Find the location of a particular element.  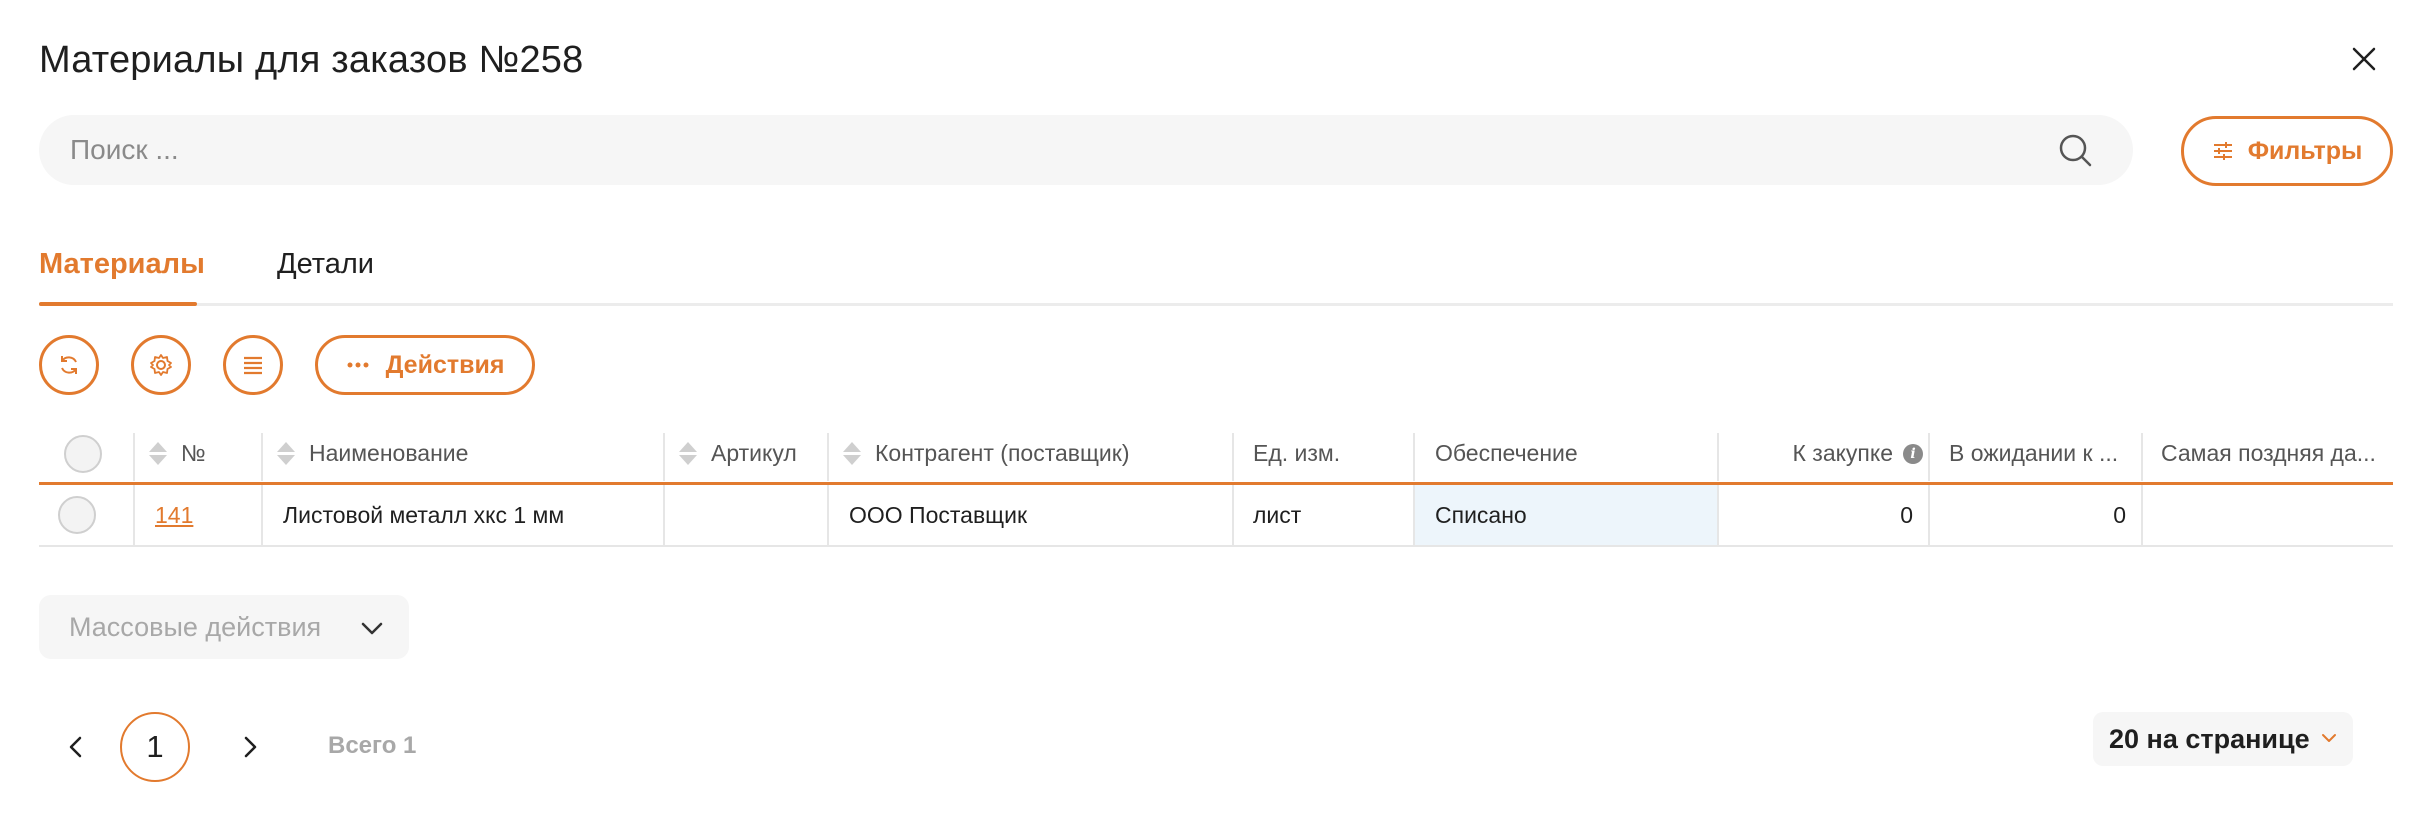

cell-number: 141 is located at coordinates (205, 515).